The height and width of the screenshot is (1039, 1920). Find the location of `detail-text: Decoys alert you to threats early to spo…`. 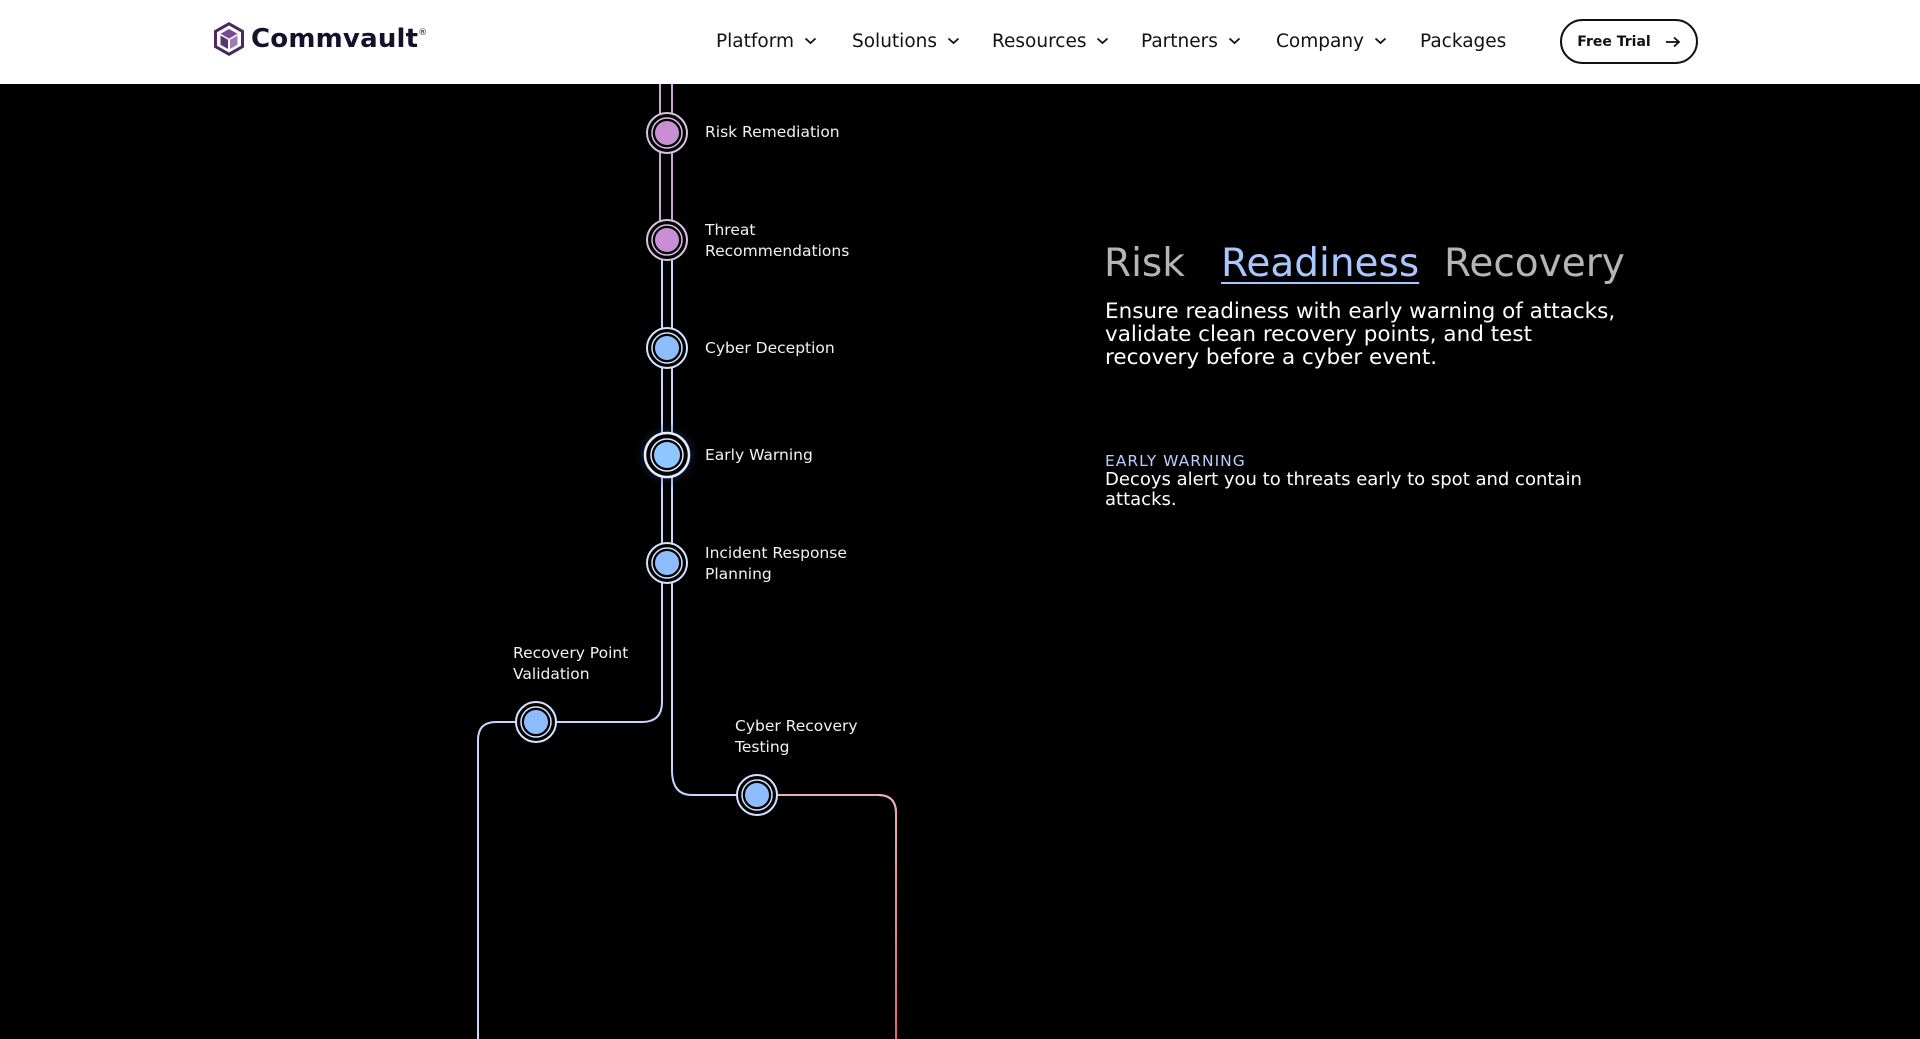

detail-text: Decoys alert you to threats early to spo… is located at coordinates (1343, 489).